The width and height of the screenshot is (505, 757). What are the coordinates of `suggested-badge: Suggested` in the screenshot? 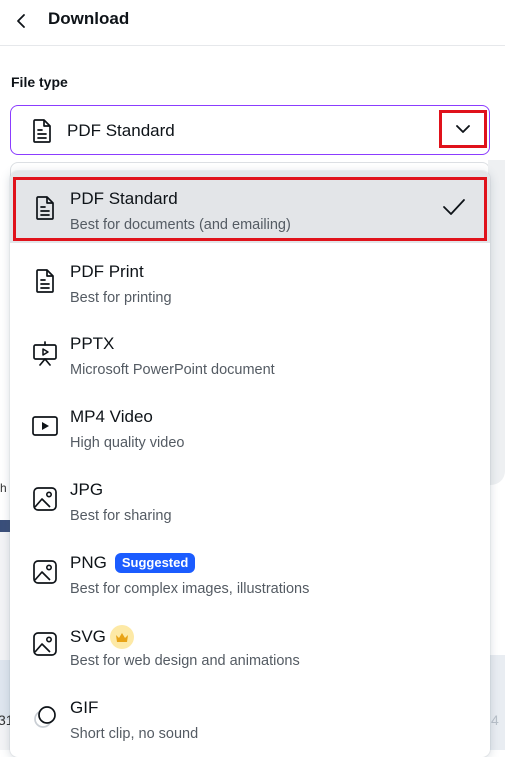 It's located at (155, 563).